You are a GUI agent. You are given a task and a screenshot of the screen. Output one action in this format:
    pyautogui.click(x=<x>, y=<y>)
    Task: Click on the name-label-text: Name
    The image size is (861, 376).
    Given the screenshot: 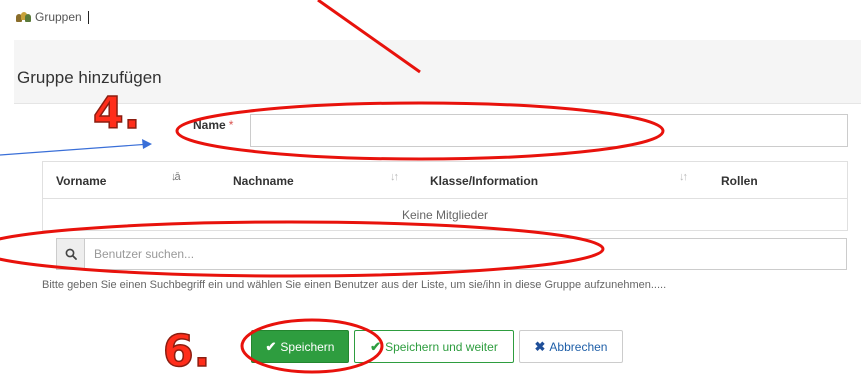 What is the action you would take?
    pyautogui.click(x=209, y=125)
    